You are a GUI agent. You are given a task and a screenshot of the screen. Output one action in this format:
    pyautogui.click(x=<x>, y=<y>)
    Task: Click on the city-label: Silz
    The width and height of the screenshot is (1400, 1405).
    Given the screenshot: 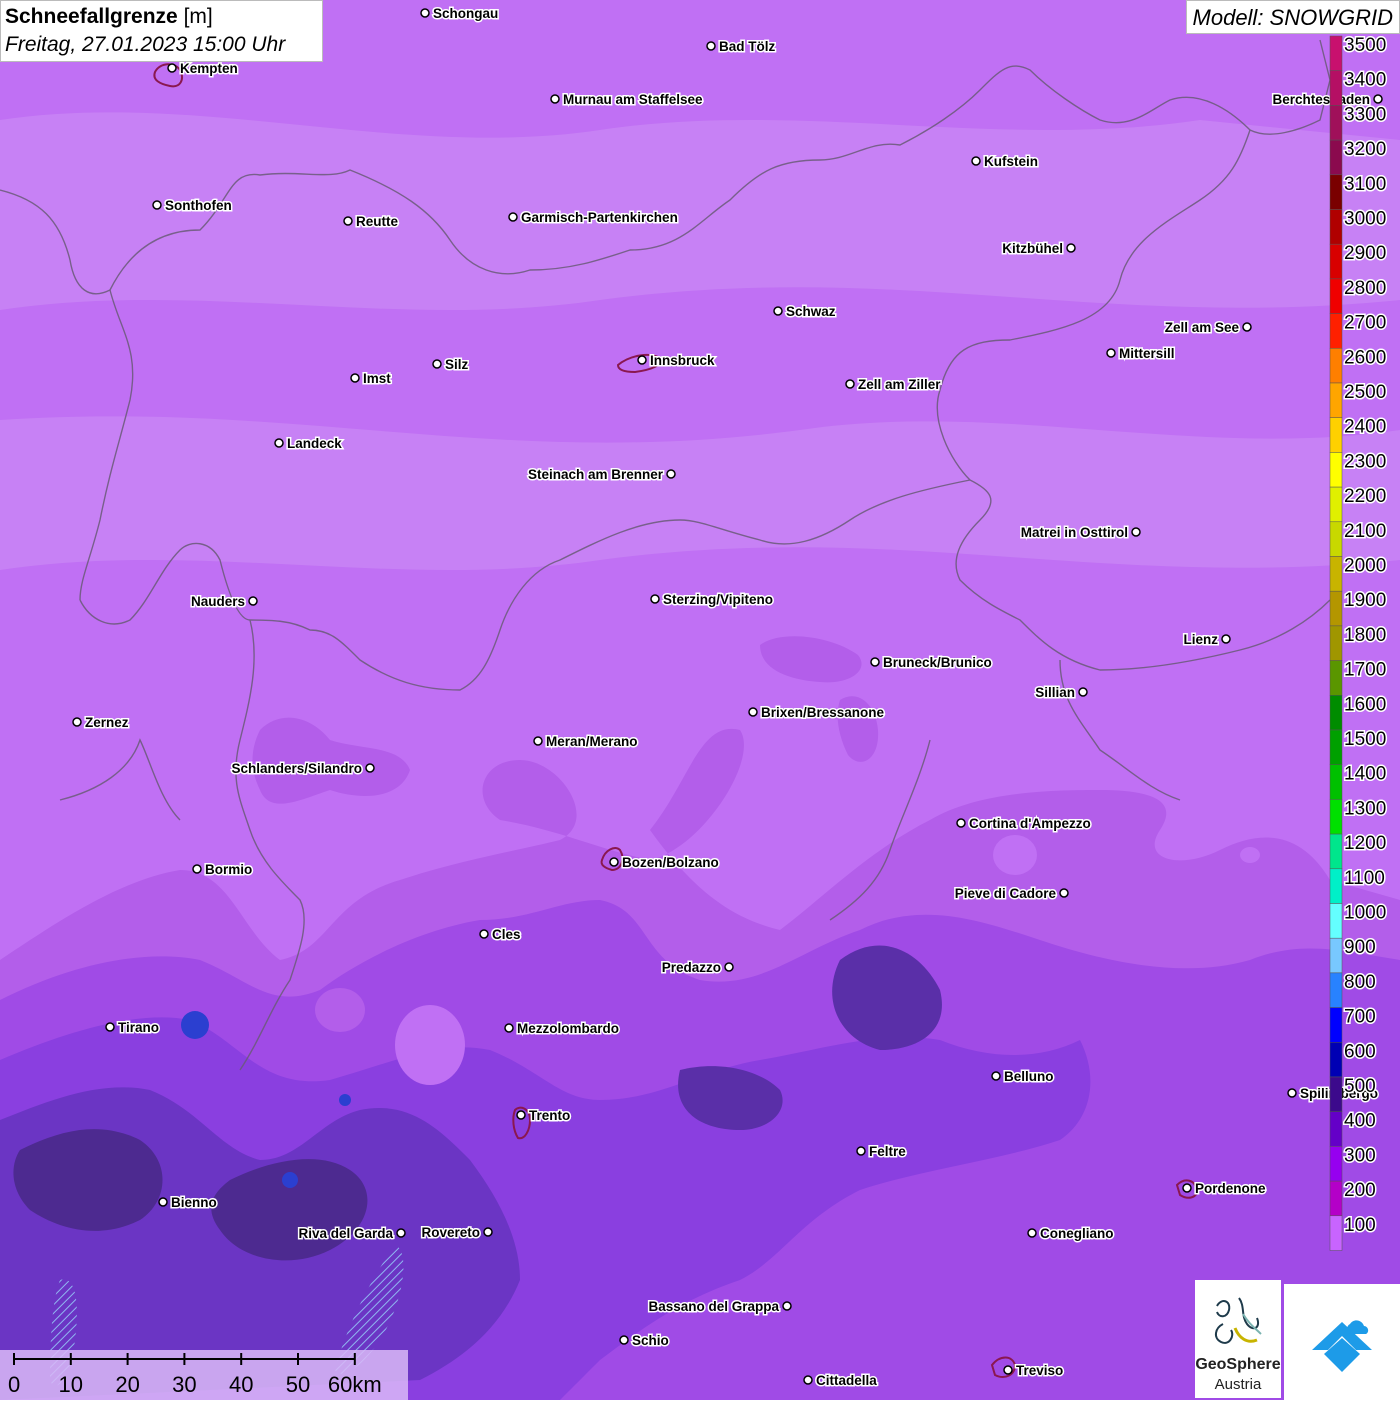 What is the action you would take?
    pyautogui.click(x=457, y=364)
    